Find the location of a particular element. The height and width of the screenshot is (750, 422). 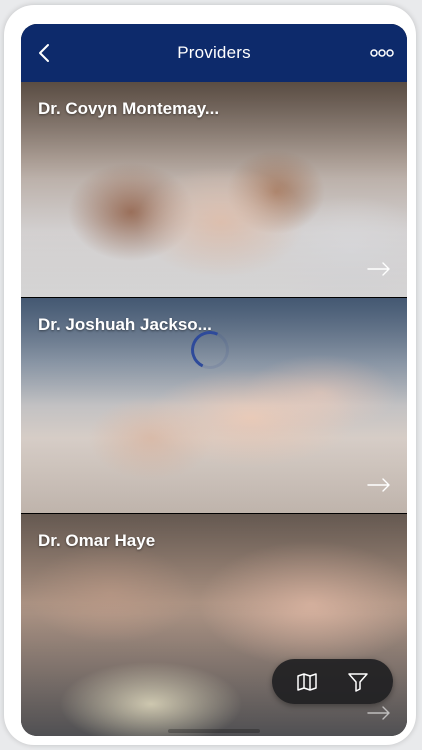

map-filter-toolbar is located at coordinates (332, 681).